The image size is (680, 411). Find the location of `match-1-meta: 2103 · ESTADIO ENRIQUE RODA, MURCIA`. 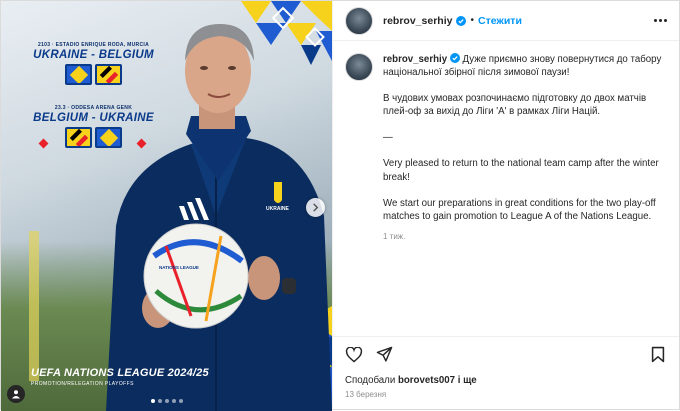

match-1-meta: 2103 · ESTADIO ENRIQUE RODA, MURCIA is located at coordinates (93, 45).